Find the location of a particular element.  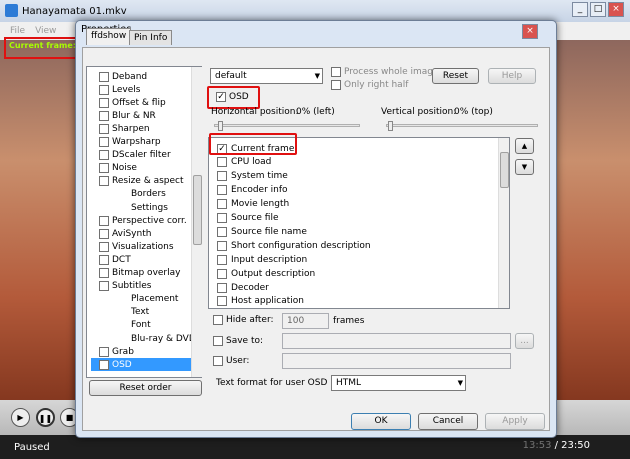

vertical-position-value: 0% (top) is located at coordinates (473, 112).